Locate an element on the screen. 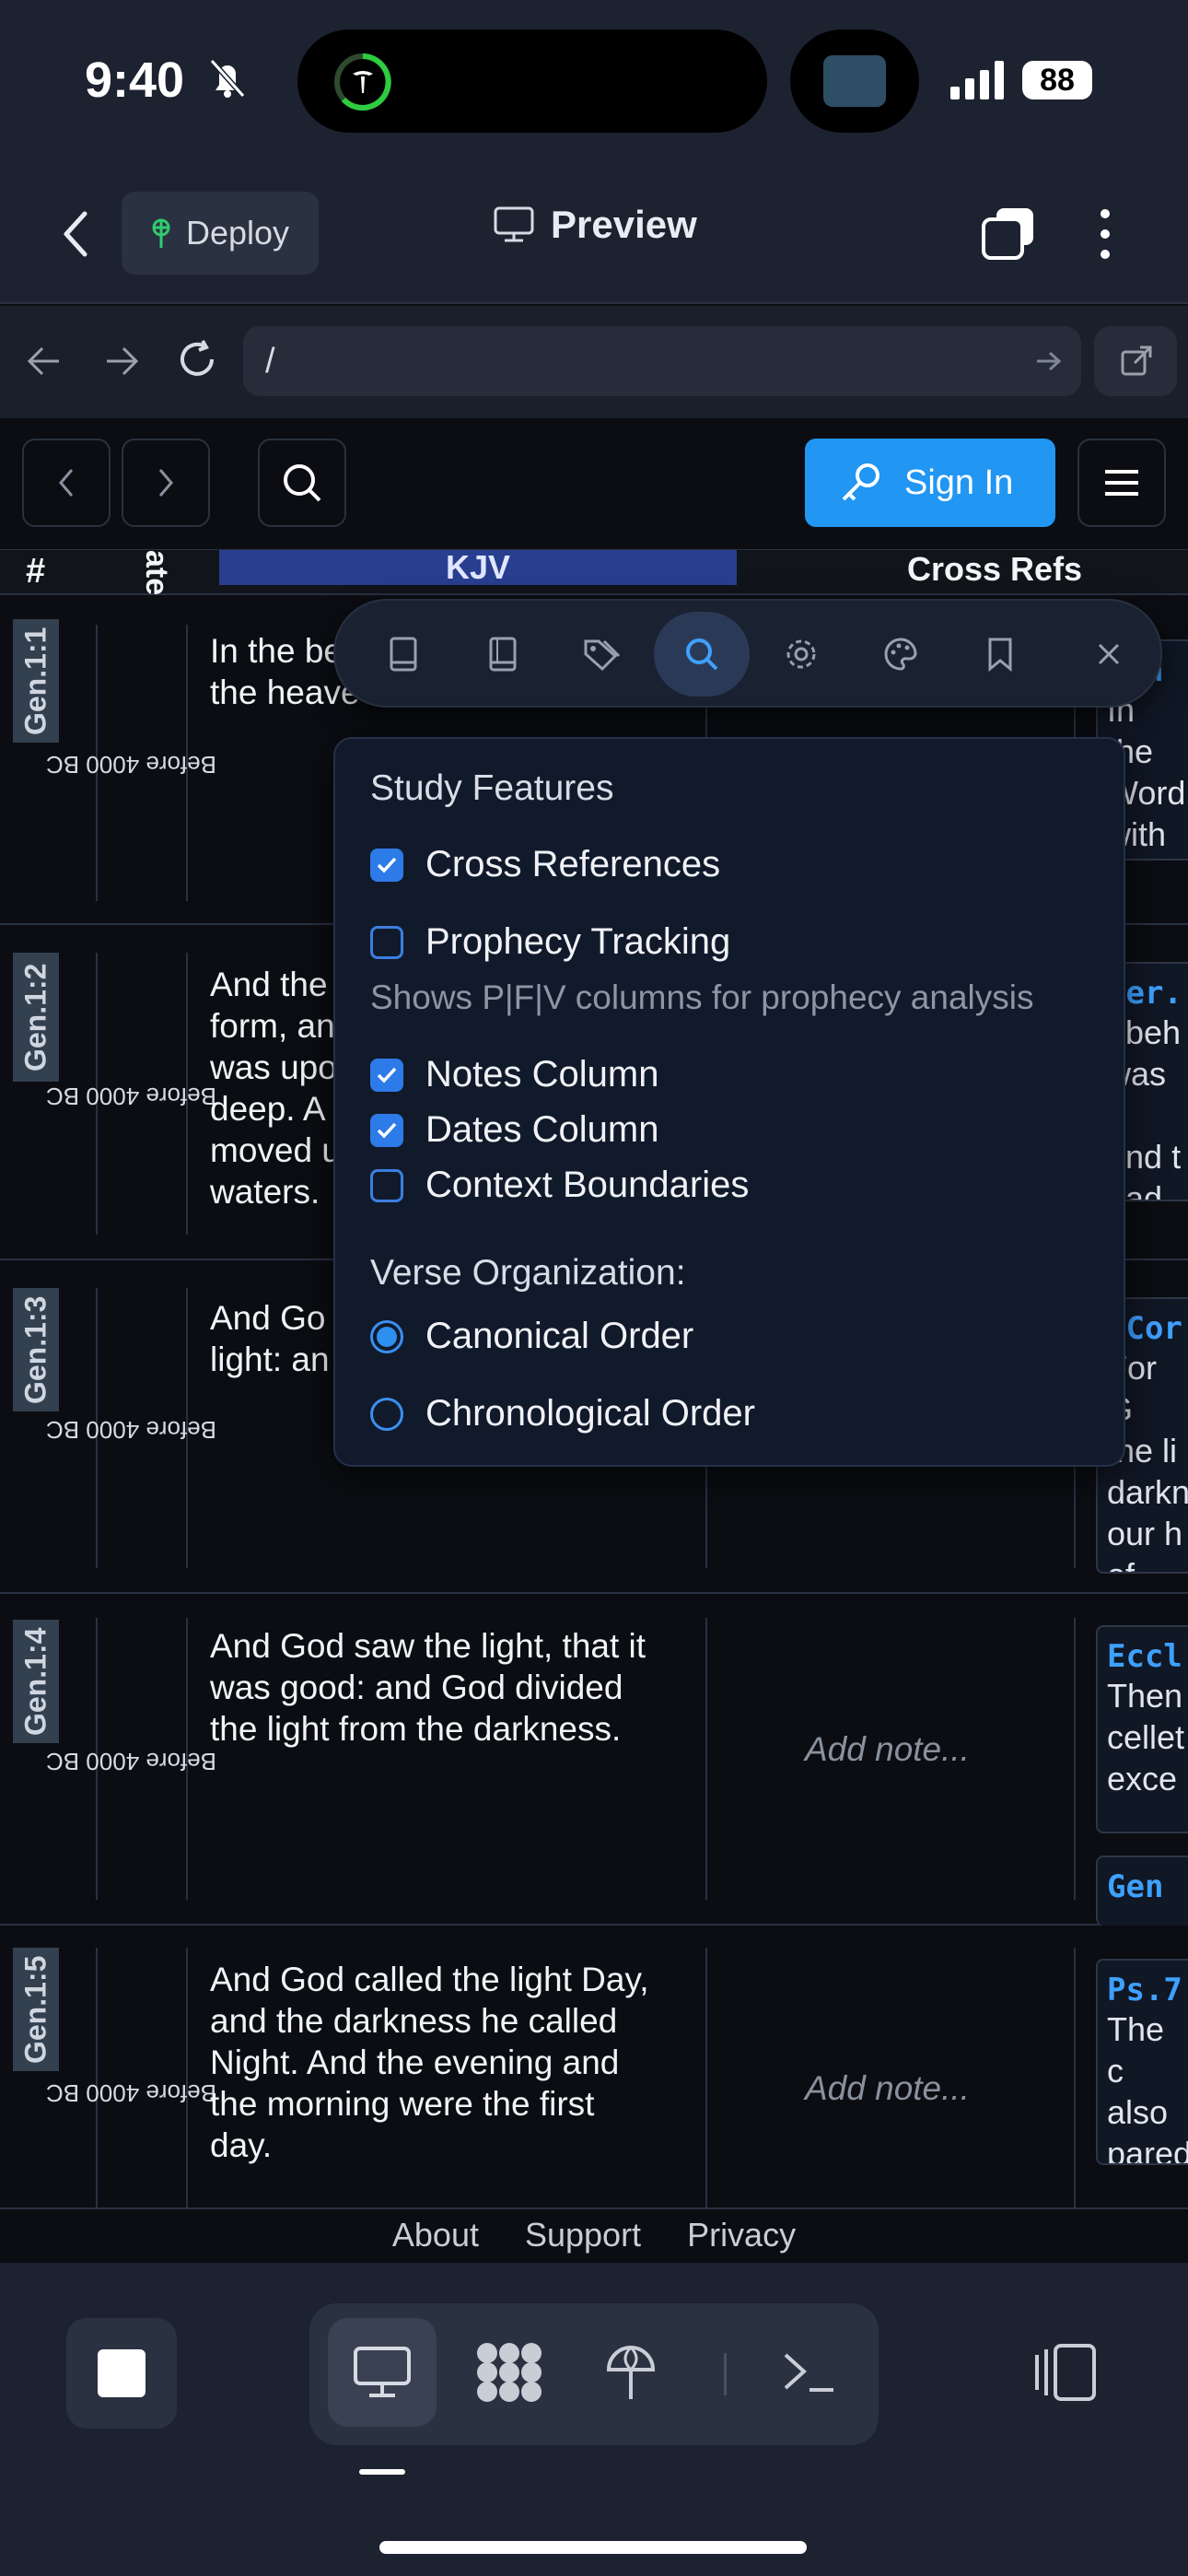  cross-ref-card: Gen is located at coordinates (1142, 1891).